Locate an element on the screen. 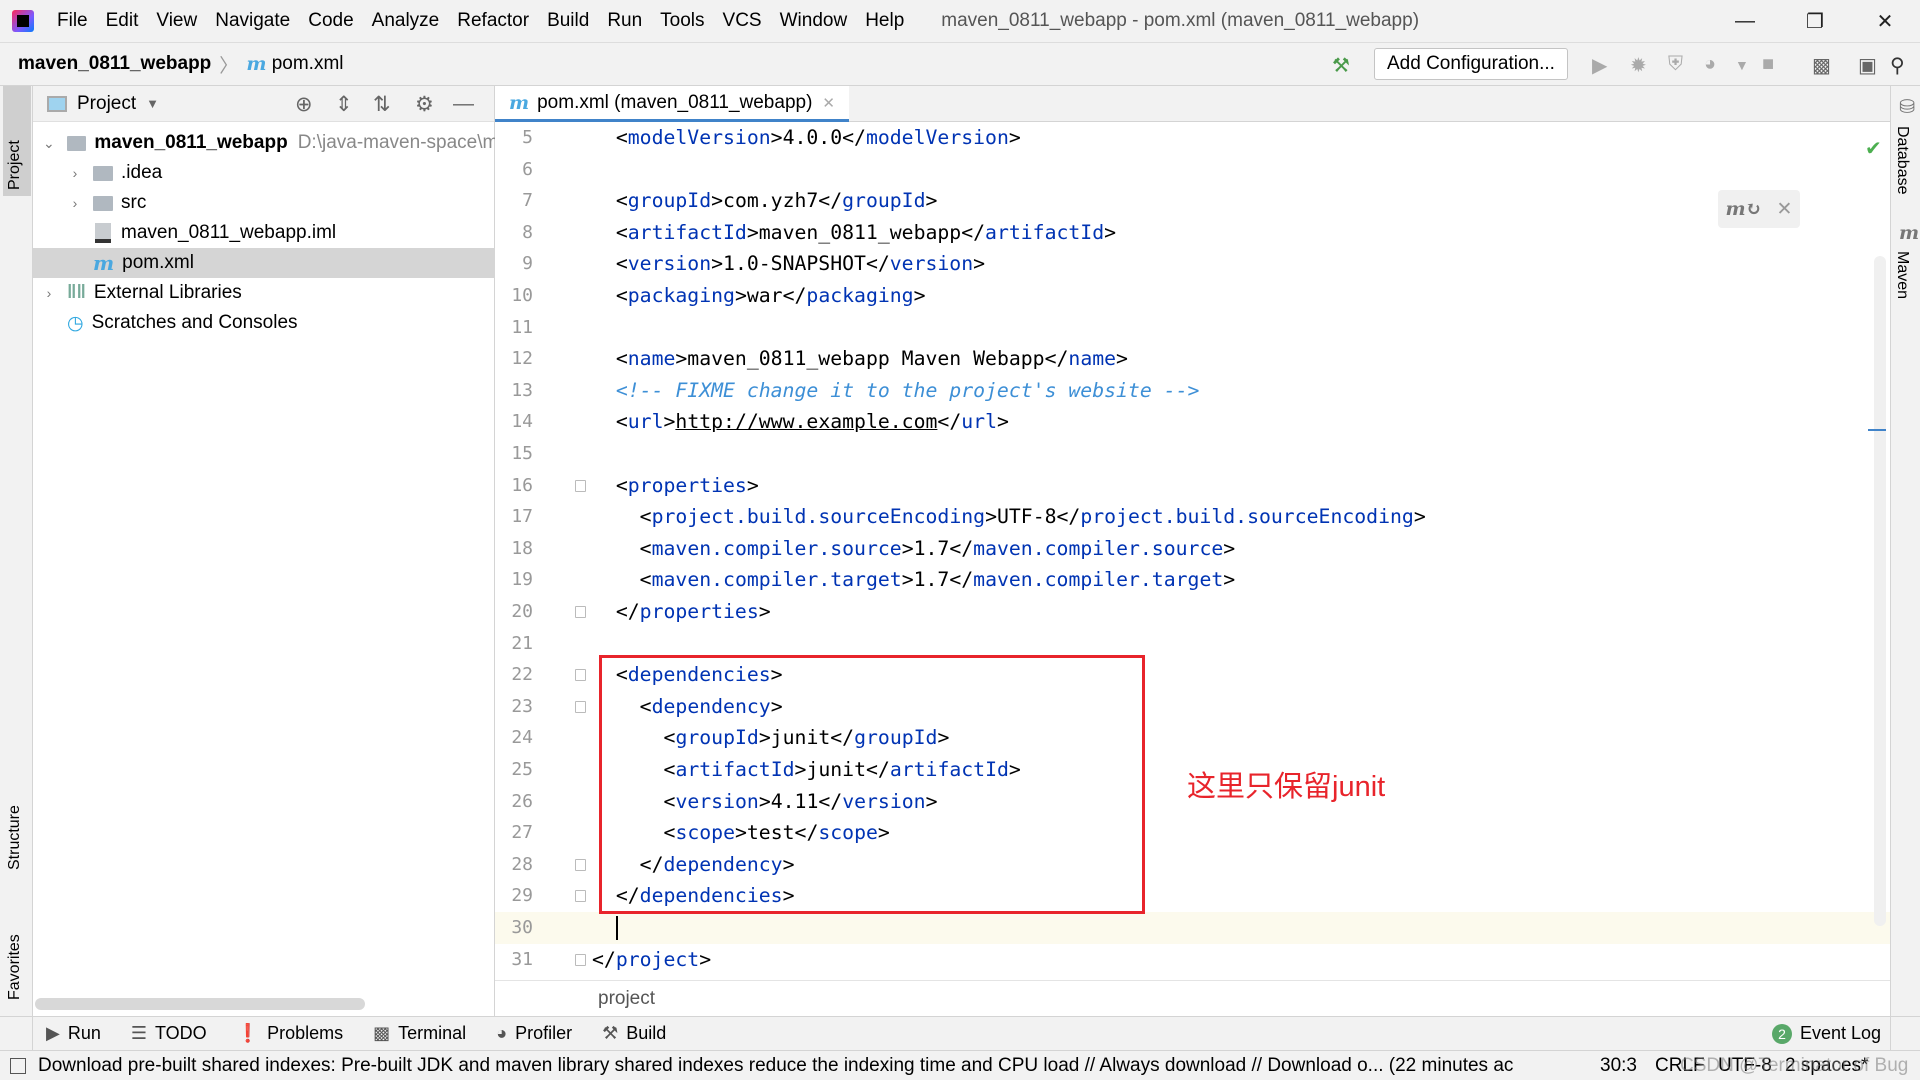  profile-icon: ◕ is located at coordinates (1710, 64).